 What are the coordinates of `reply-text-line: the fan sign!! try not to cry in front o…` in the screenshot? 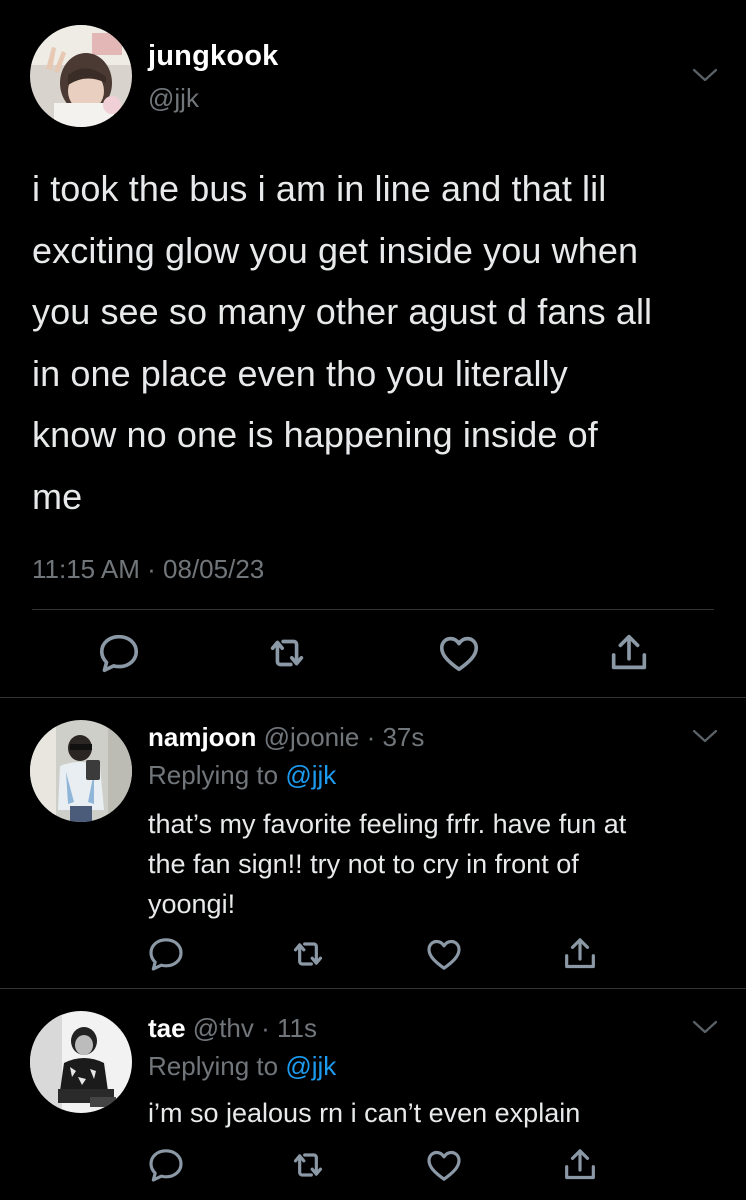 It's located at (363, 864).